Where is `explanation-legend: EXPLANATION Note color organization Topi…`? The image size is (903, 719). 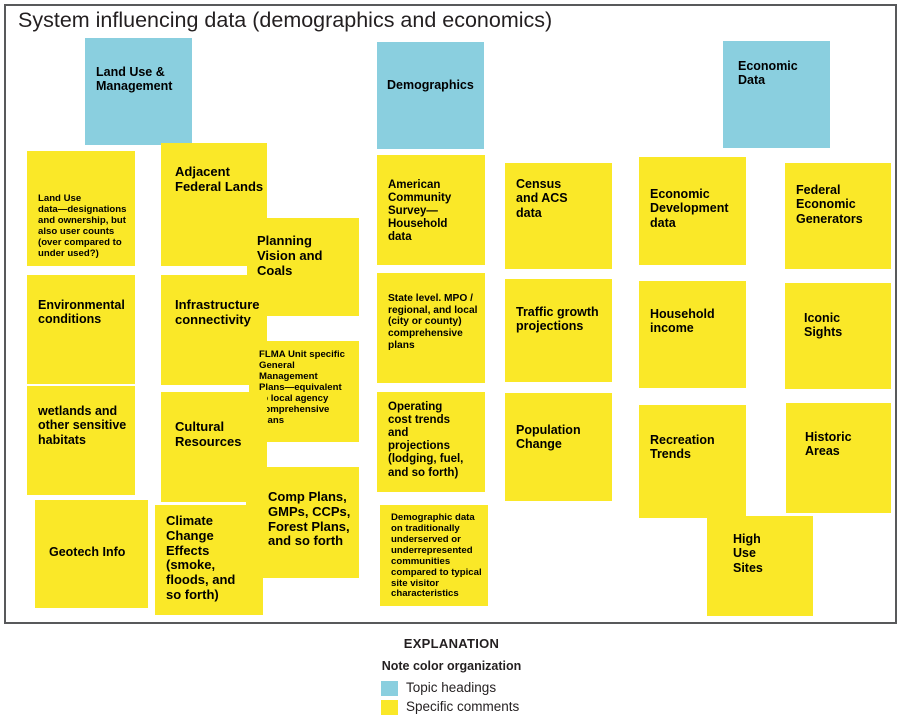
explanation-legend: EXPLANATION Note color organization Topi… is located at coordinates (451, 676).